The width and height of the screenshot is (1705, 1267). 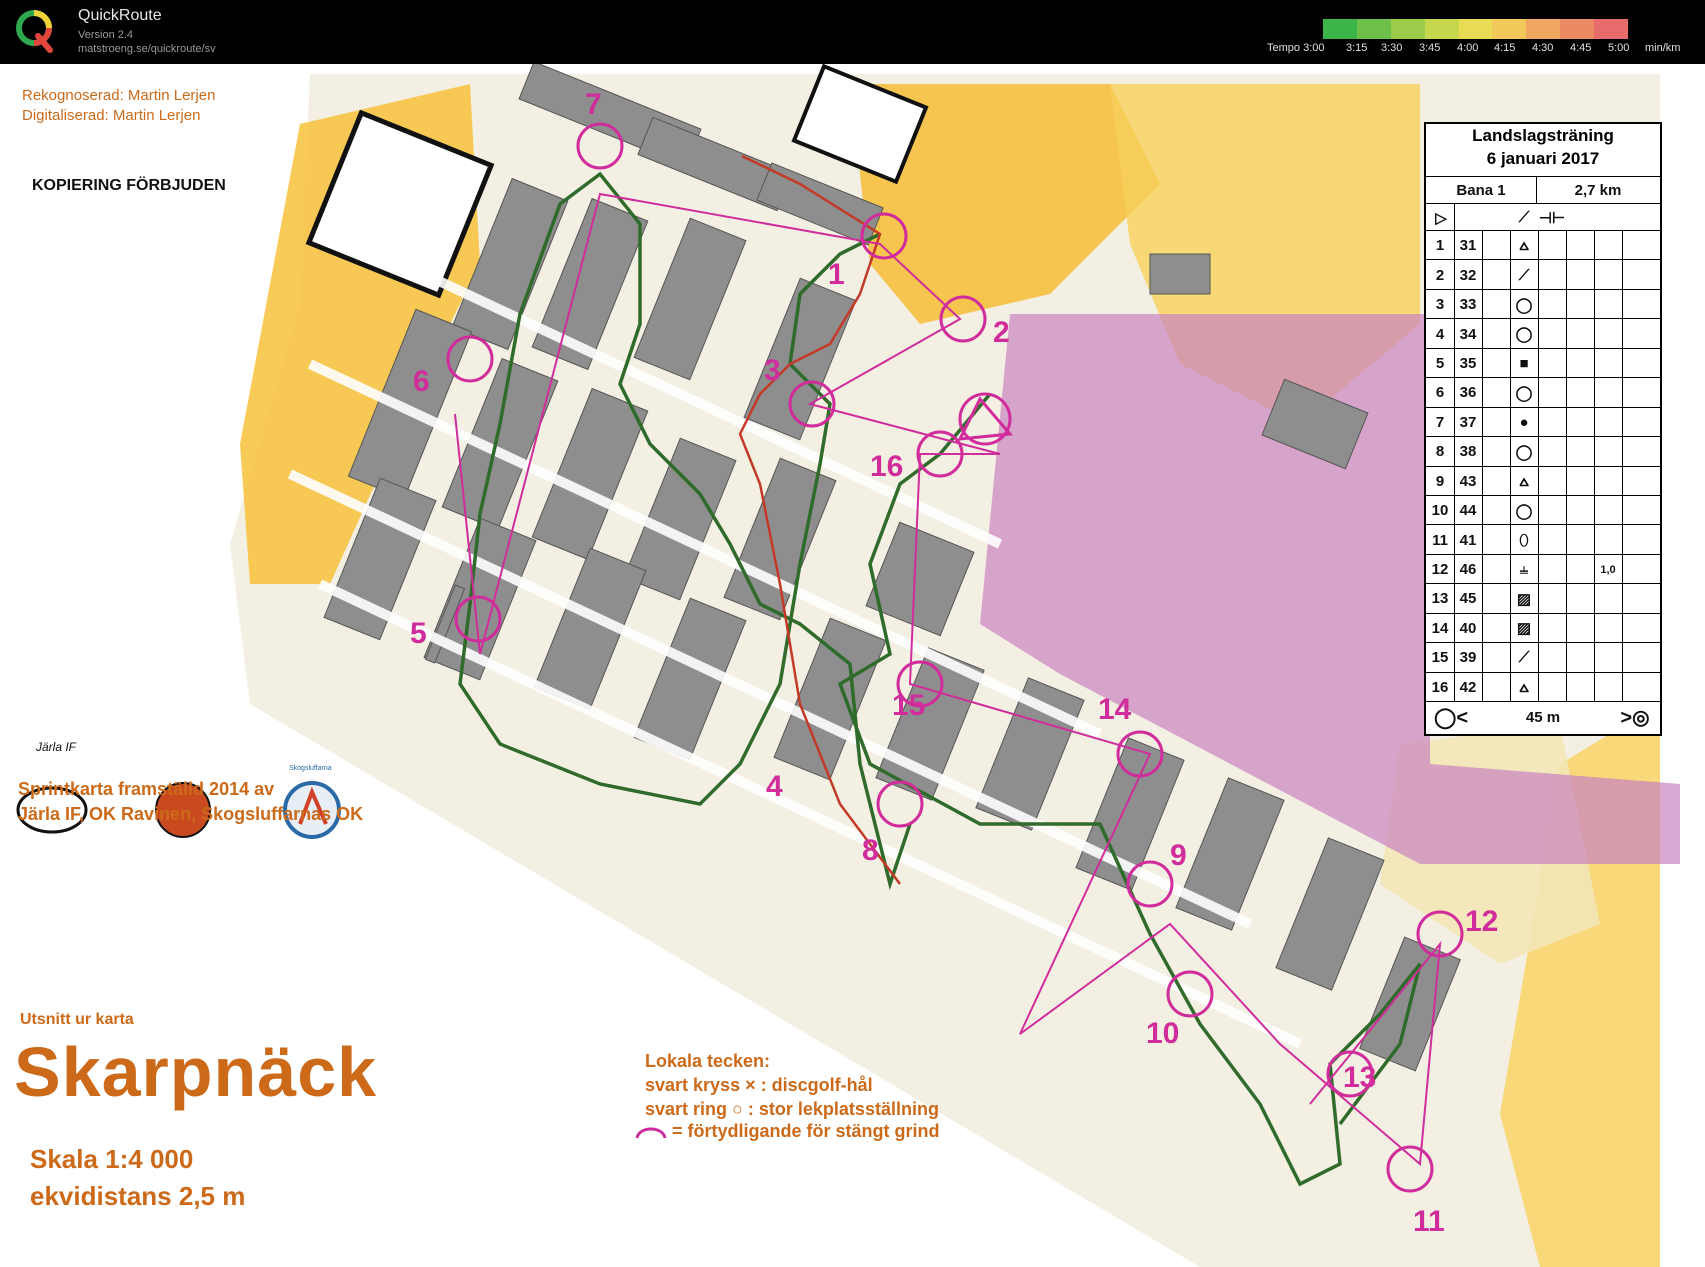 I want to click on control-number-6: 6, so click(x=421, y=381).